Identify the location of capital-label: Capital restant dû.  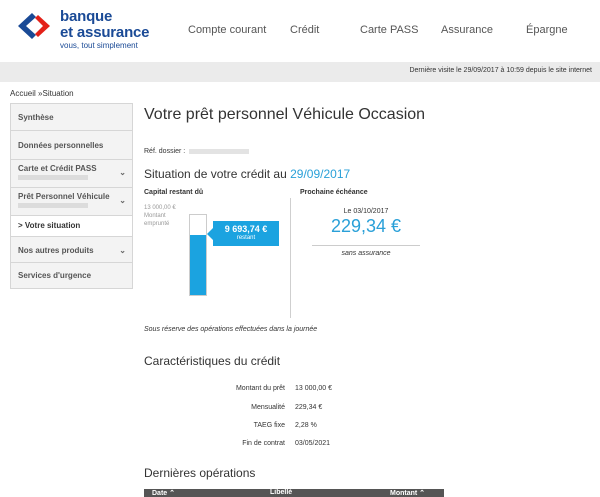
(174, 192).